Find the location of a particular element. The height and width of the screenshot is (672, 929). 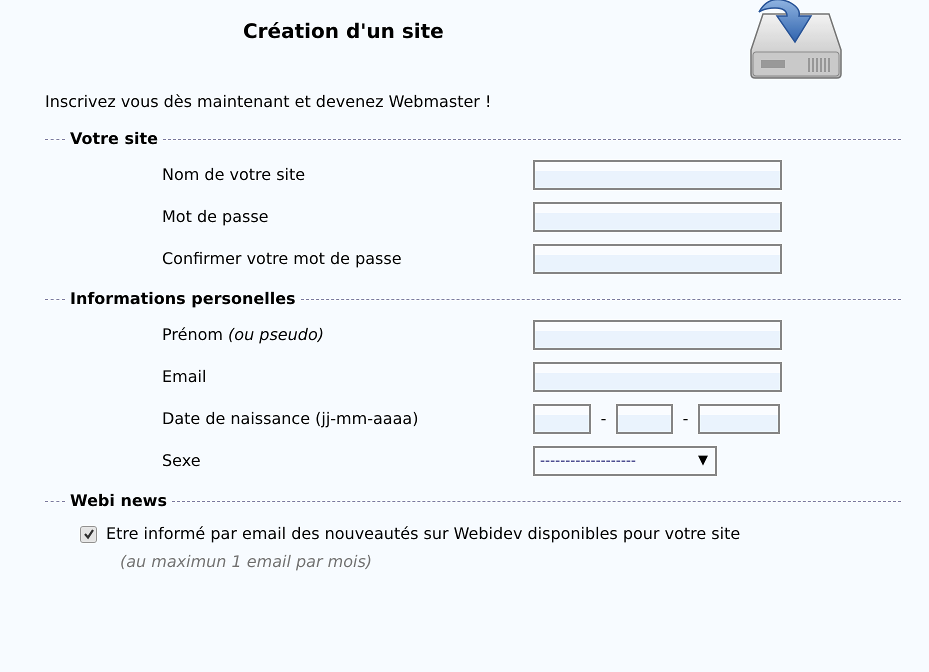

drive-download-icon is located at coordinates (796, 41).